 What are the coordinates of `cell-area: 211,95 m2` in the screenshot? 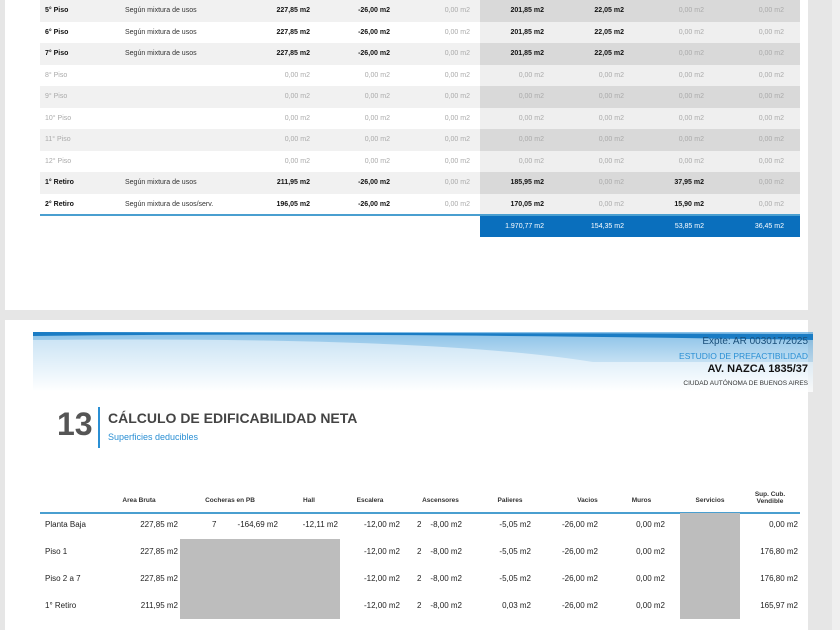 It's located at (159, 605).